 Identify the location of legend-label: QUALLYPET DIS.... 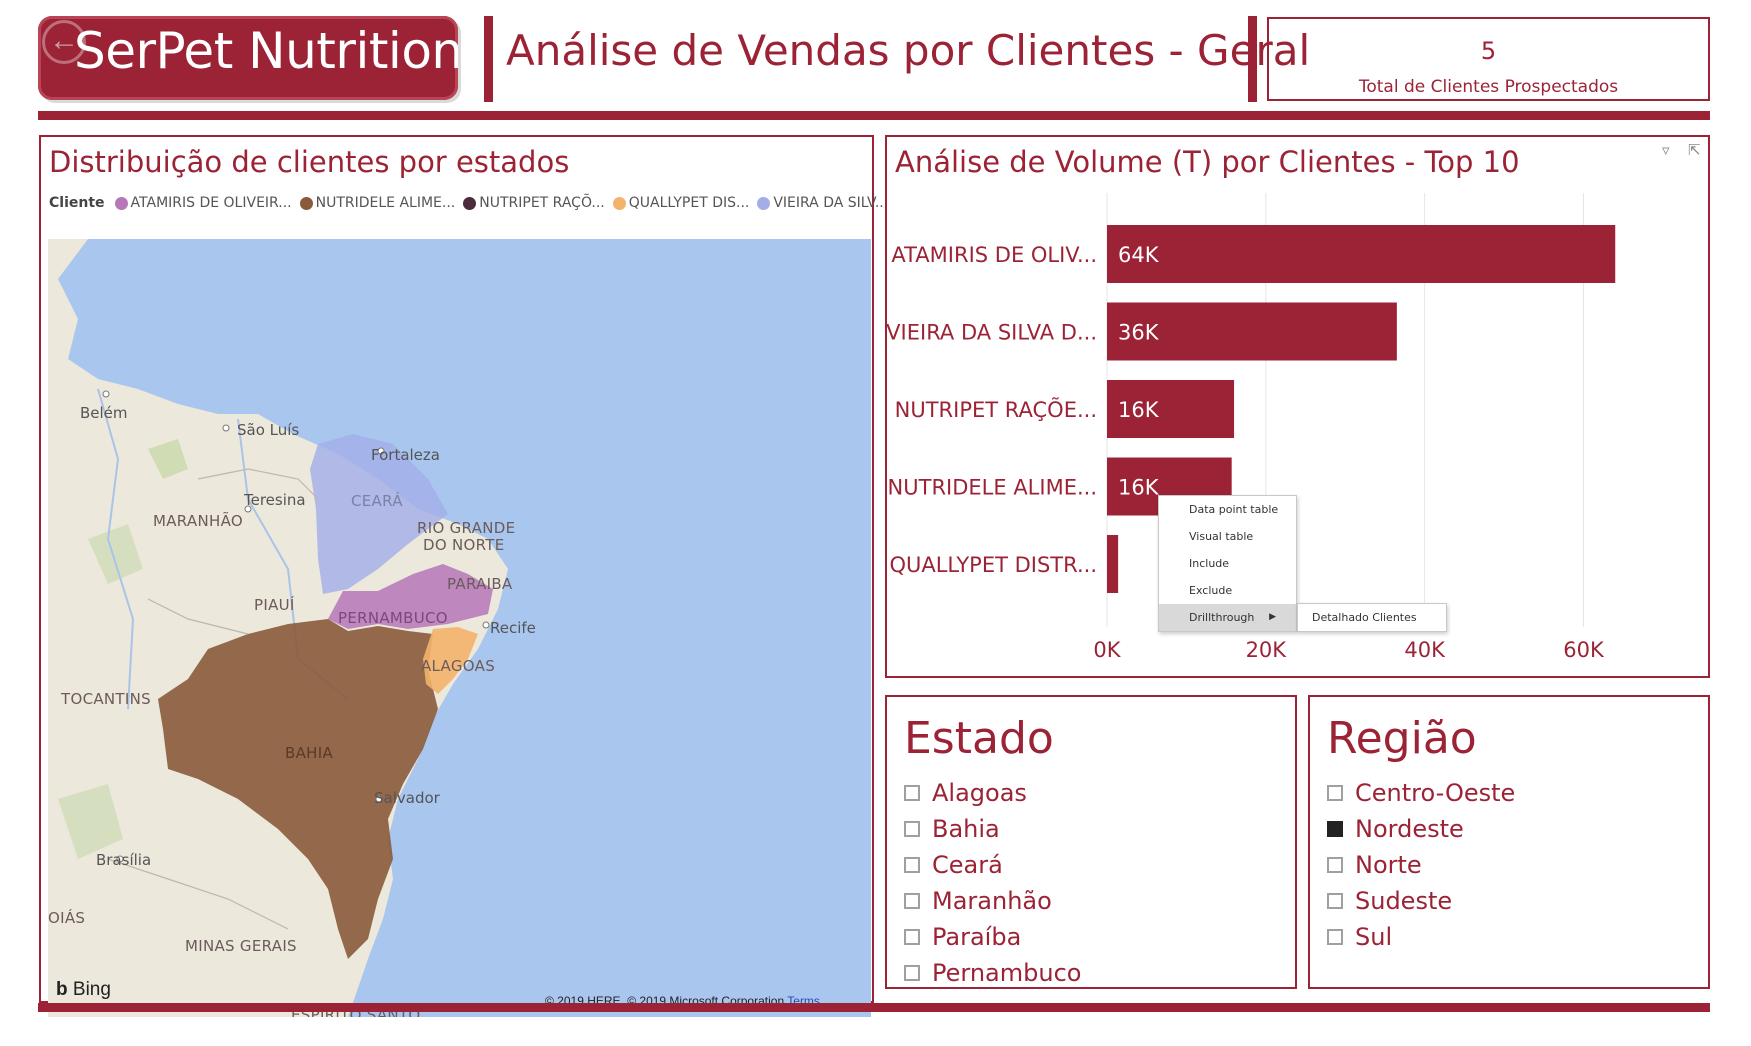
(689, 203).